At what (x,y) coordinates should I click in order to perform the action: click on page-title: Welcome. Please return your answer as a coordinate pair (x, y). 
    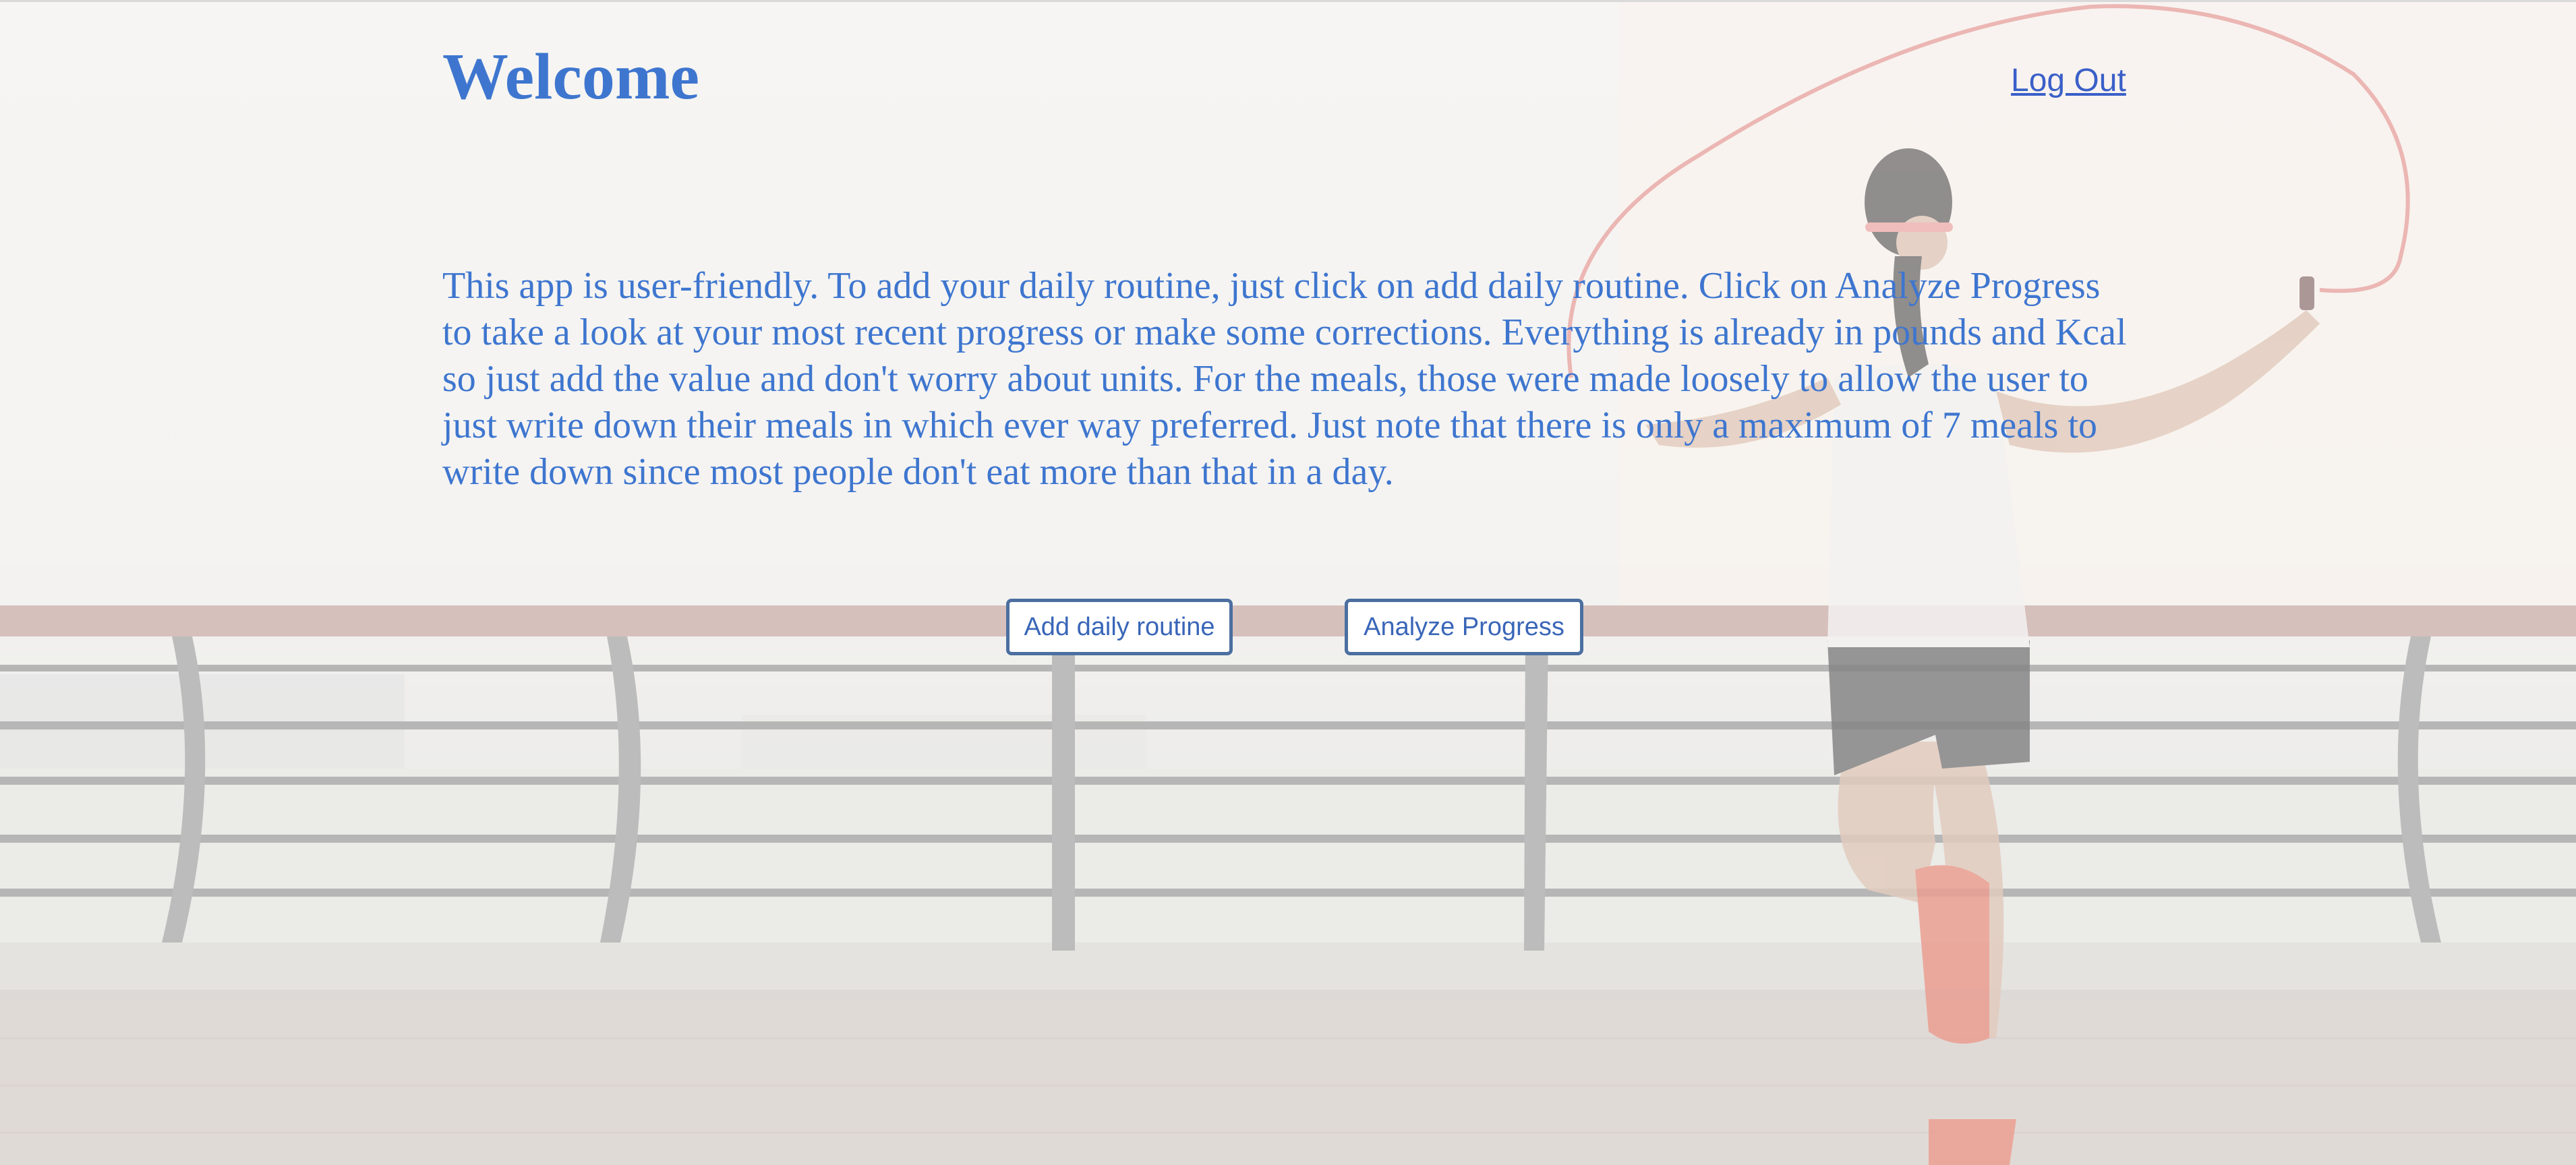
    Looking at the image, I should click on (570, 76).